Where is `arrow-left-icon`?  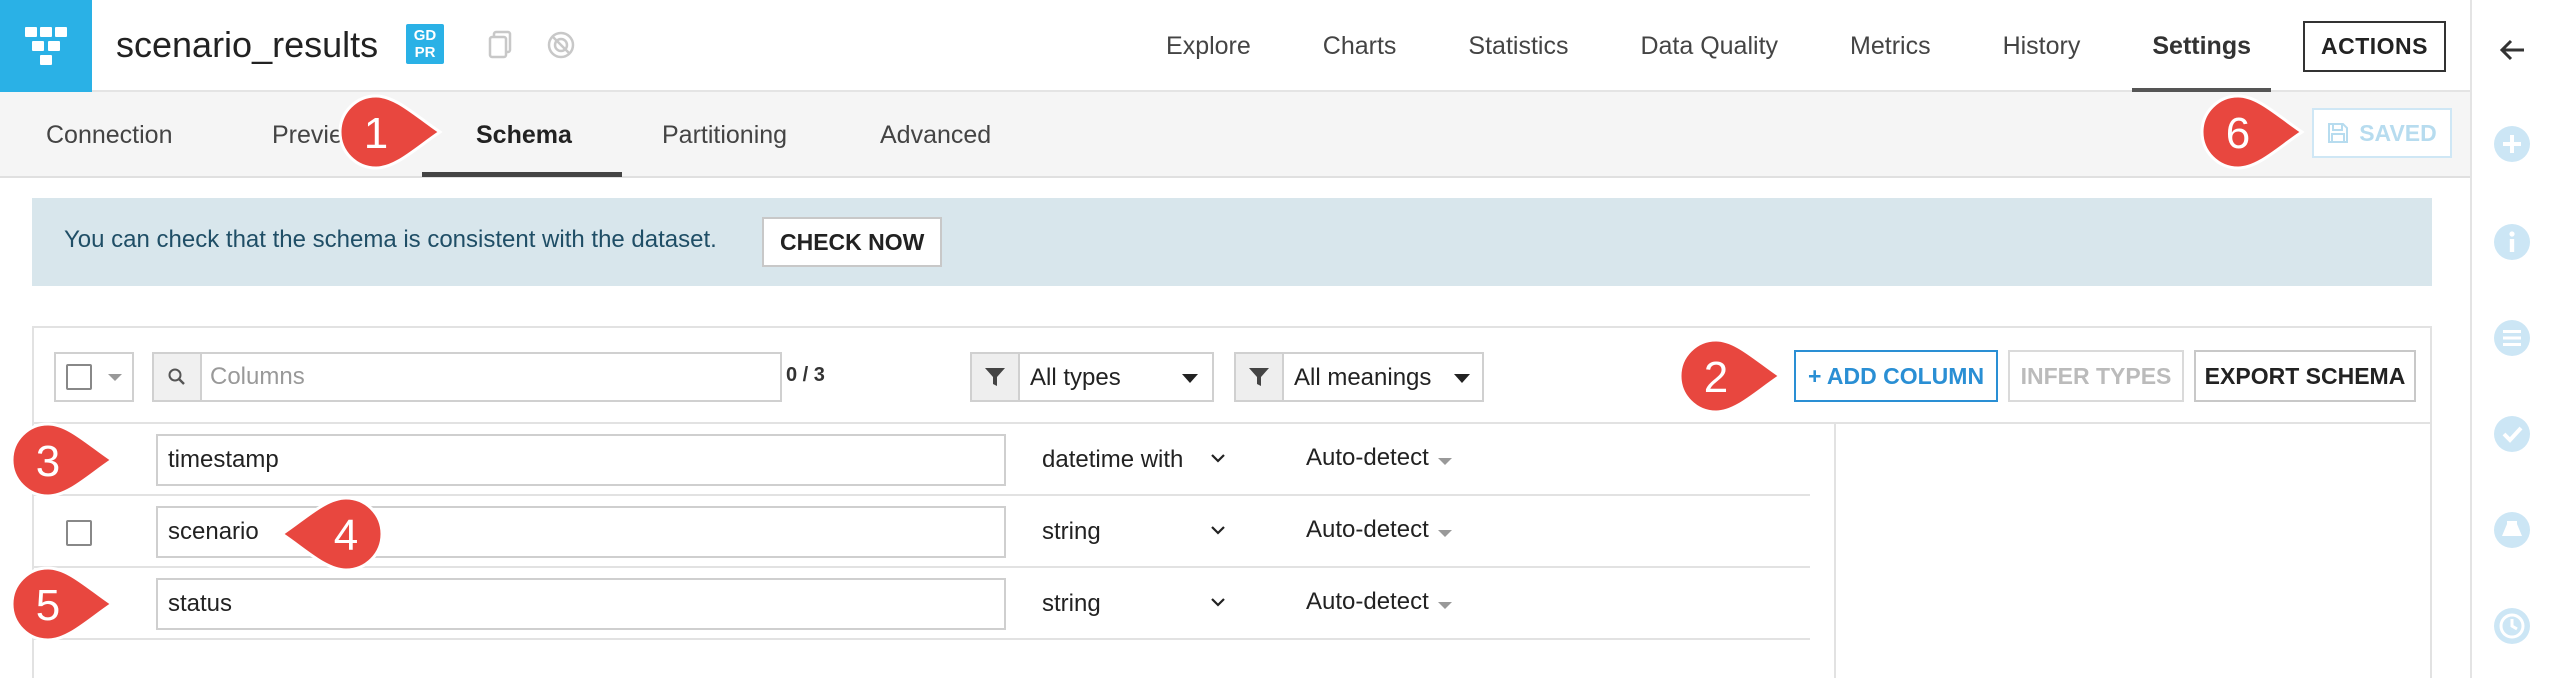 arrow-left-icon is located at coordinates (2512, 50).